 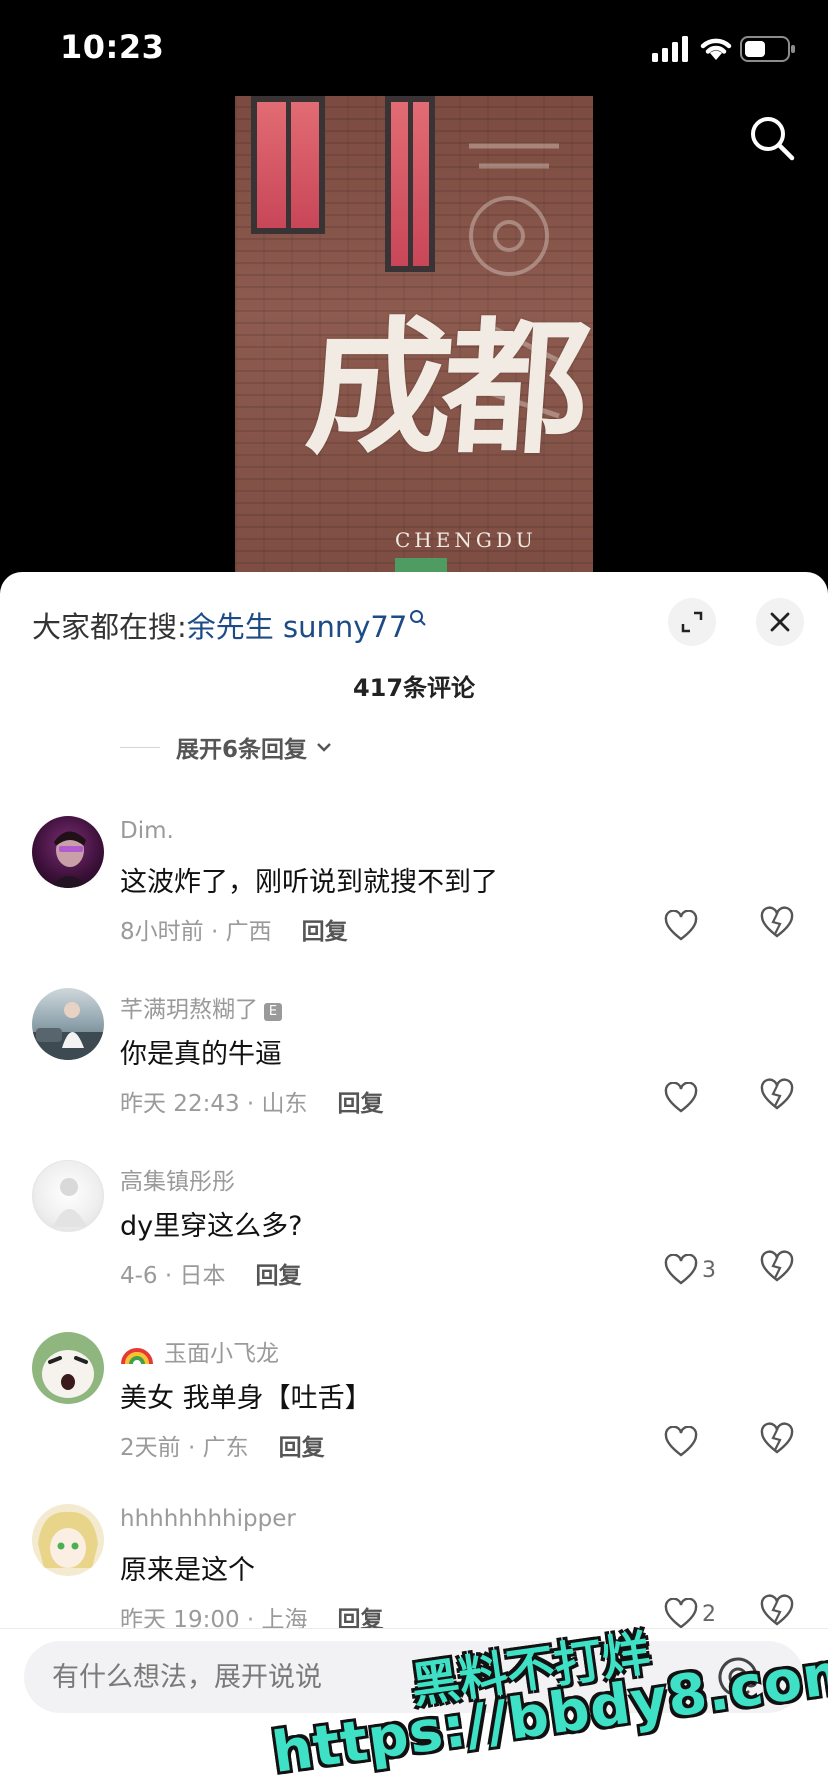 I want to click on comment-username-text: 玉面小飞龙, so click(x=221, y=1354).